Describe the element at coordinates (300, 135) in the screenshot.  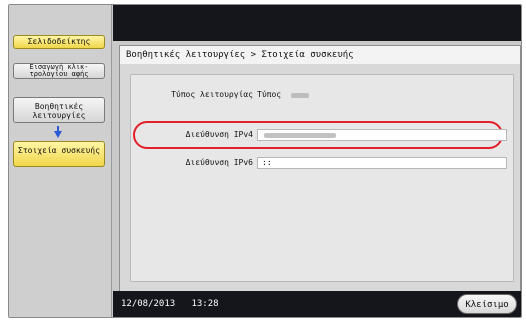
I see `redacted-ip` at that location.